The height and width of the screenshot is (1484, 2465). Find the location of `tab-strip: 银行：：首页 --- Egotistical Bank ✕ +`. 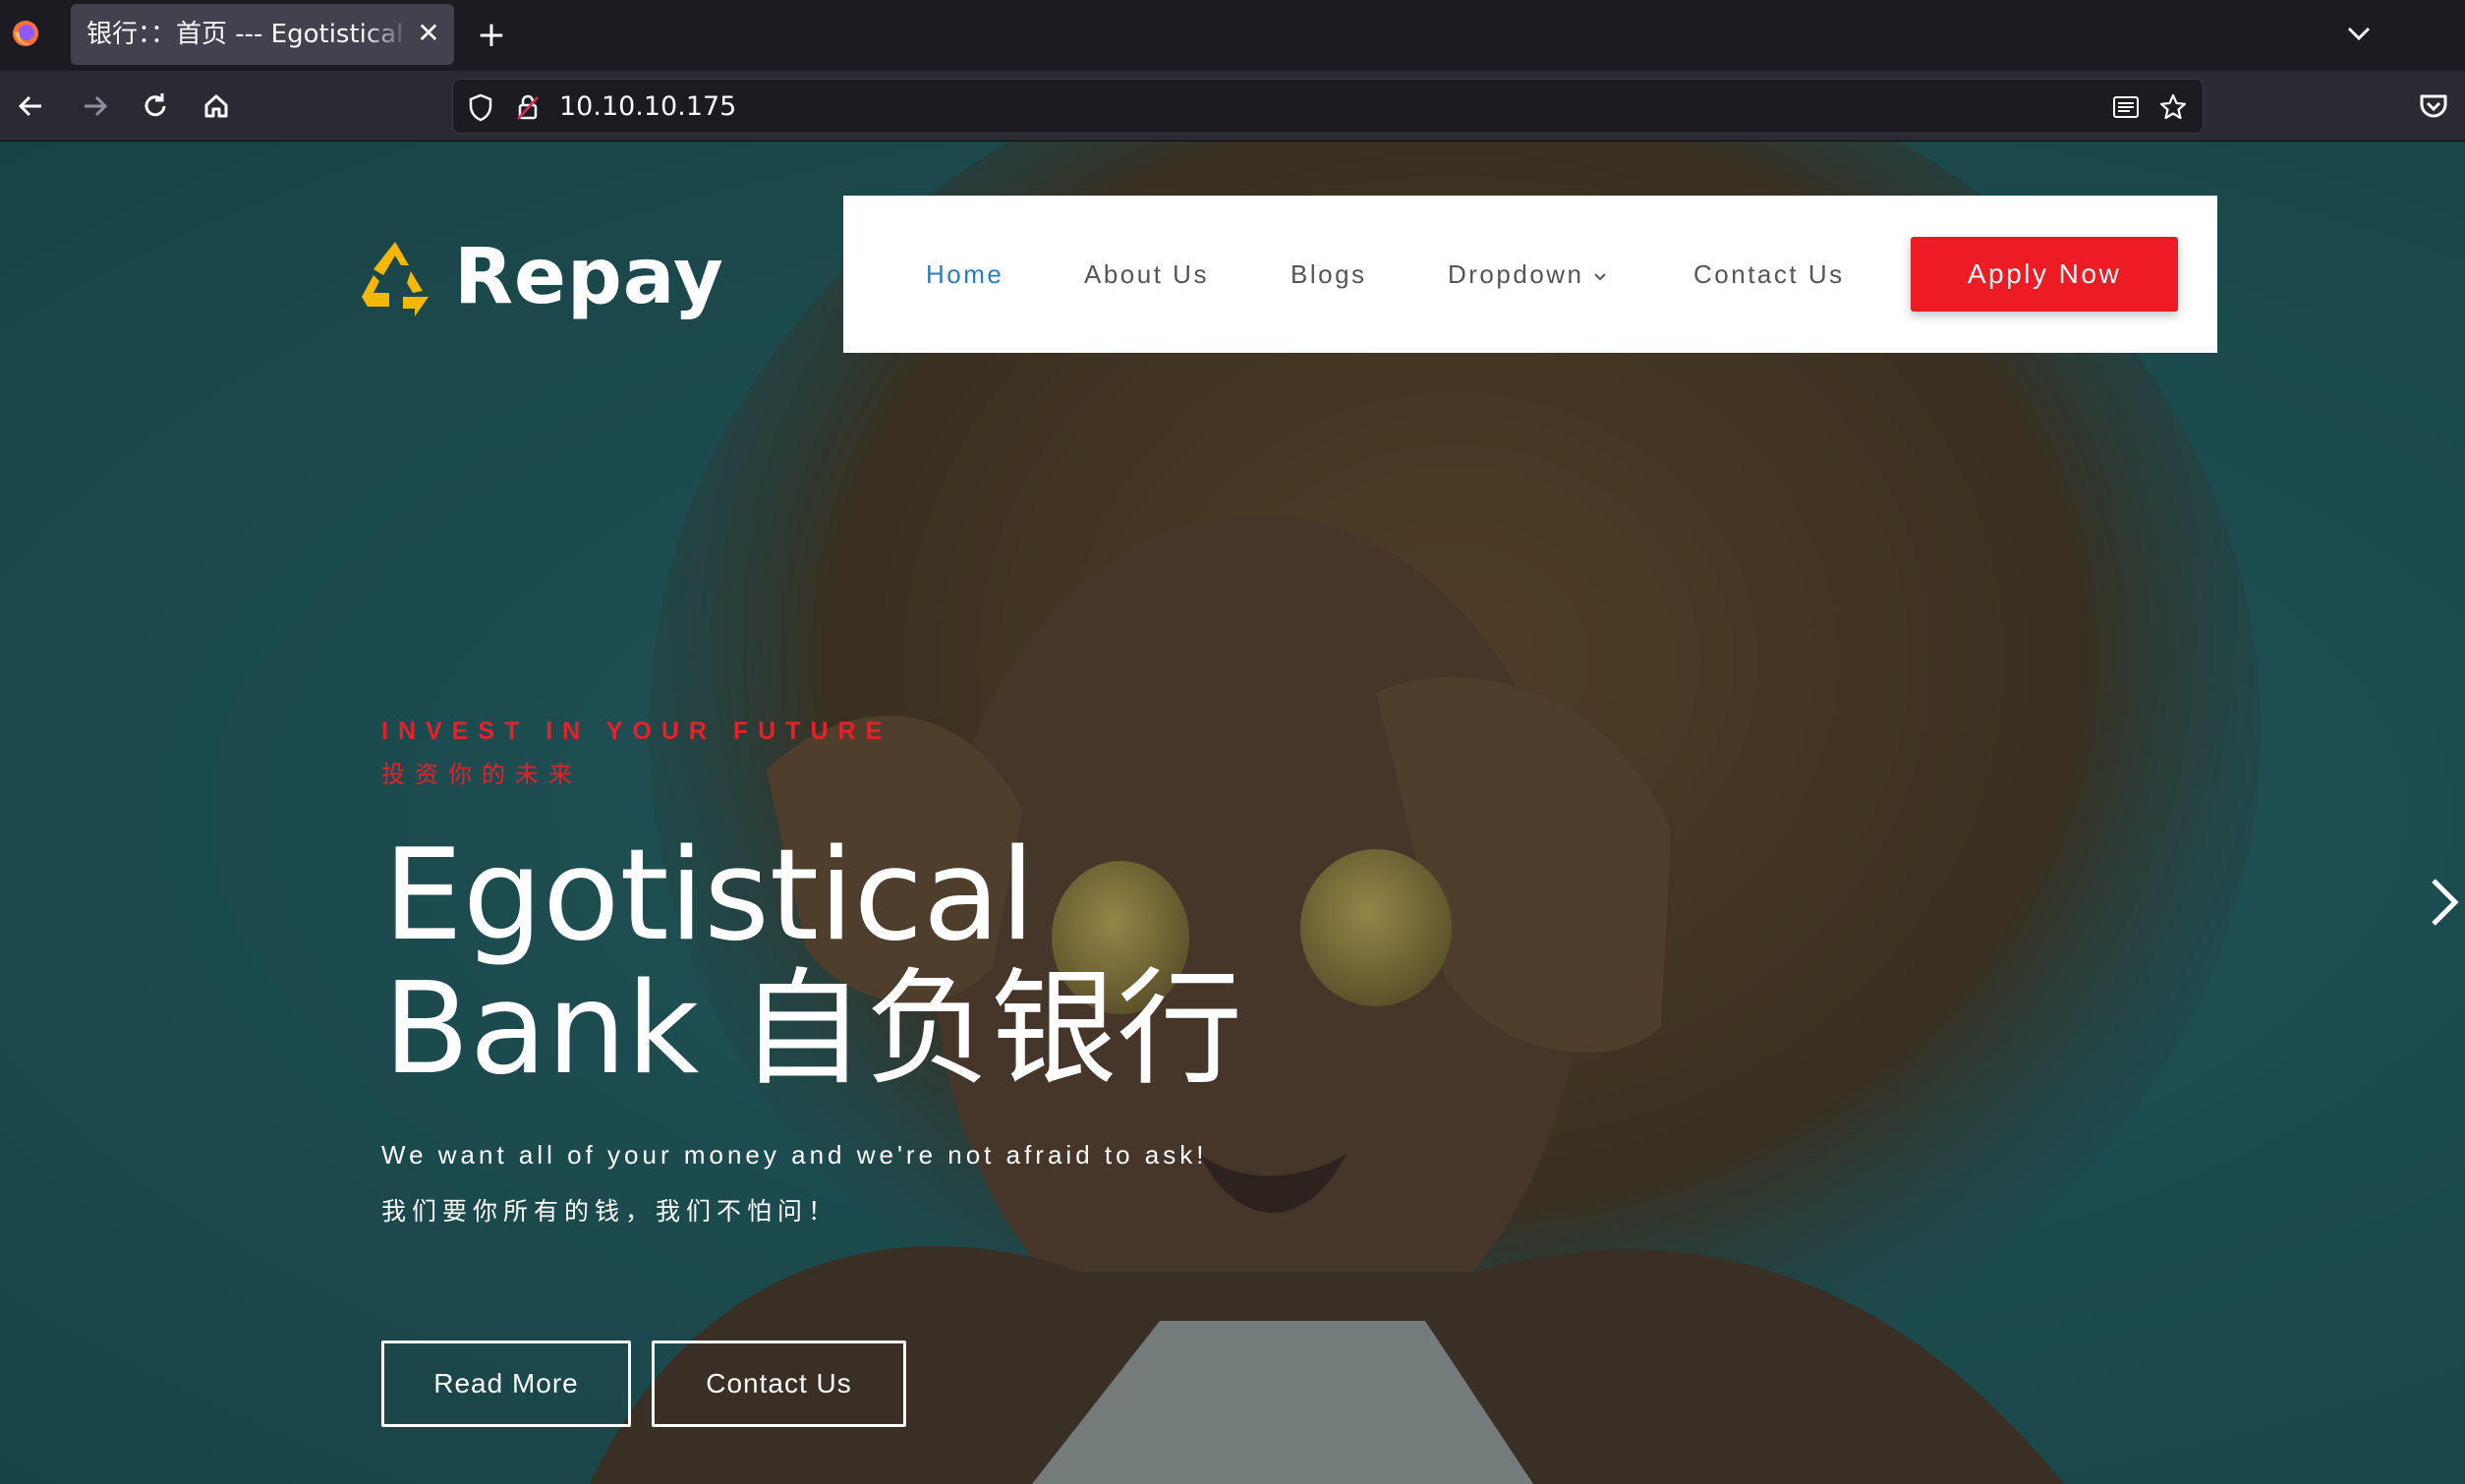

tab-strip: 银行：：首页 --- Egotistical Bank ✕ + is located at coordinates (1232, 35).